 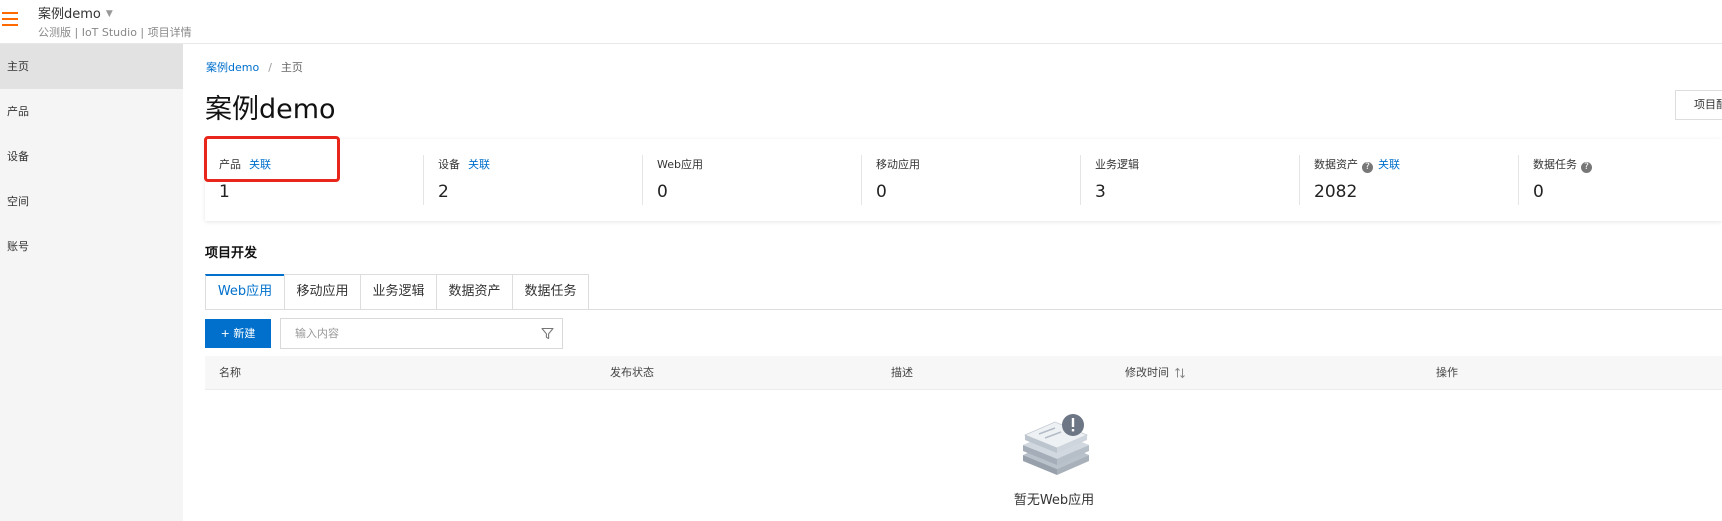 I want to click on tab-business-logic: 业务逻辑, so click(x=398, y=292).